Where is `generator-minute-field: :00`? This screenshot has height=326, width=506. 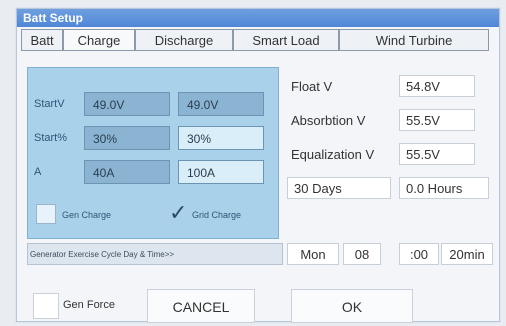
generator-minute-field: :00 is located at coordinates (419, 254).